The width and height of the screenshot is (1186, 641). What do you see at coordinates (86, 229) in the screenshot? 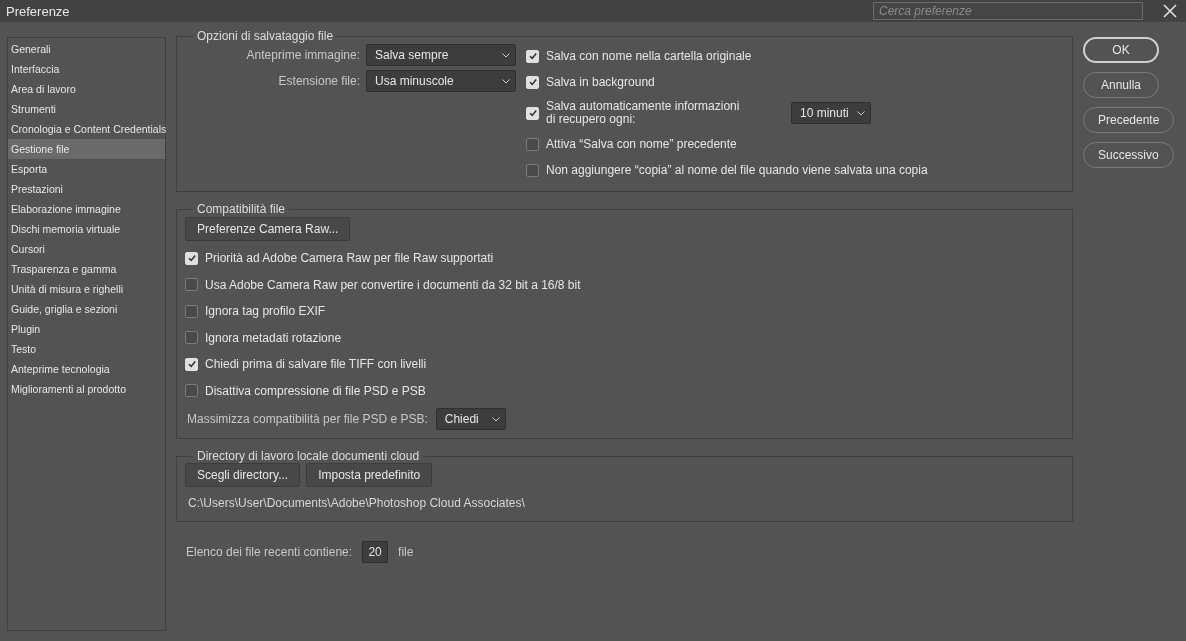
I see `sidebar-item: Dischi memoria virtuale` at bounding box center [86, 229].